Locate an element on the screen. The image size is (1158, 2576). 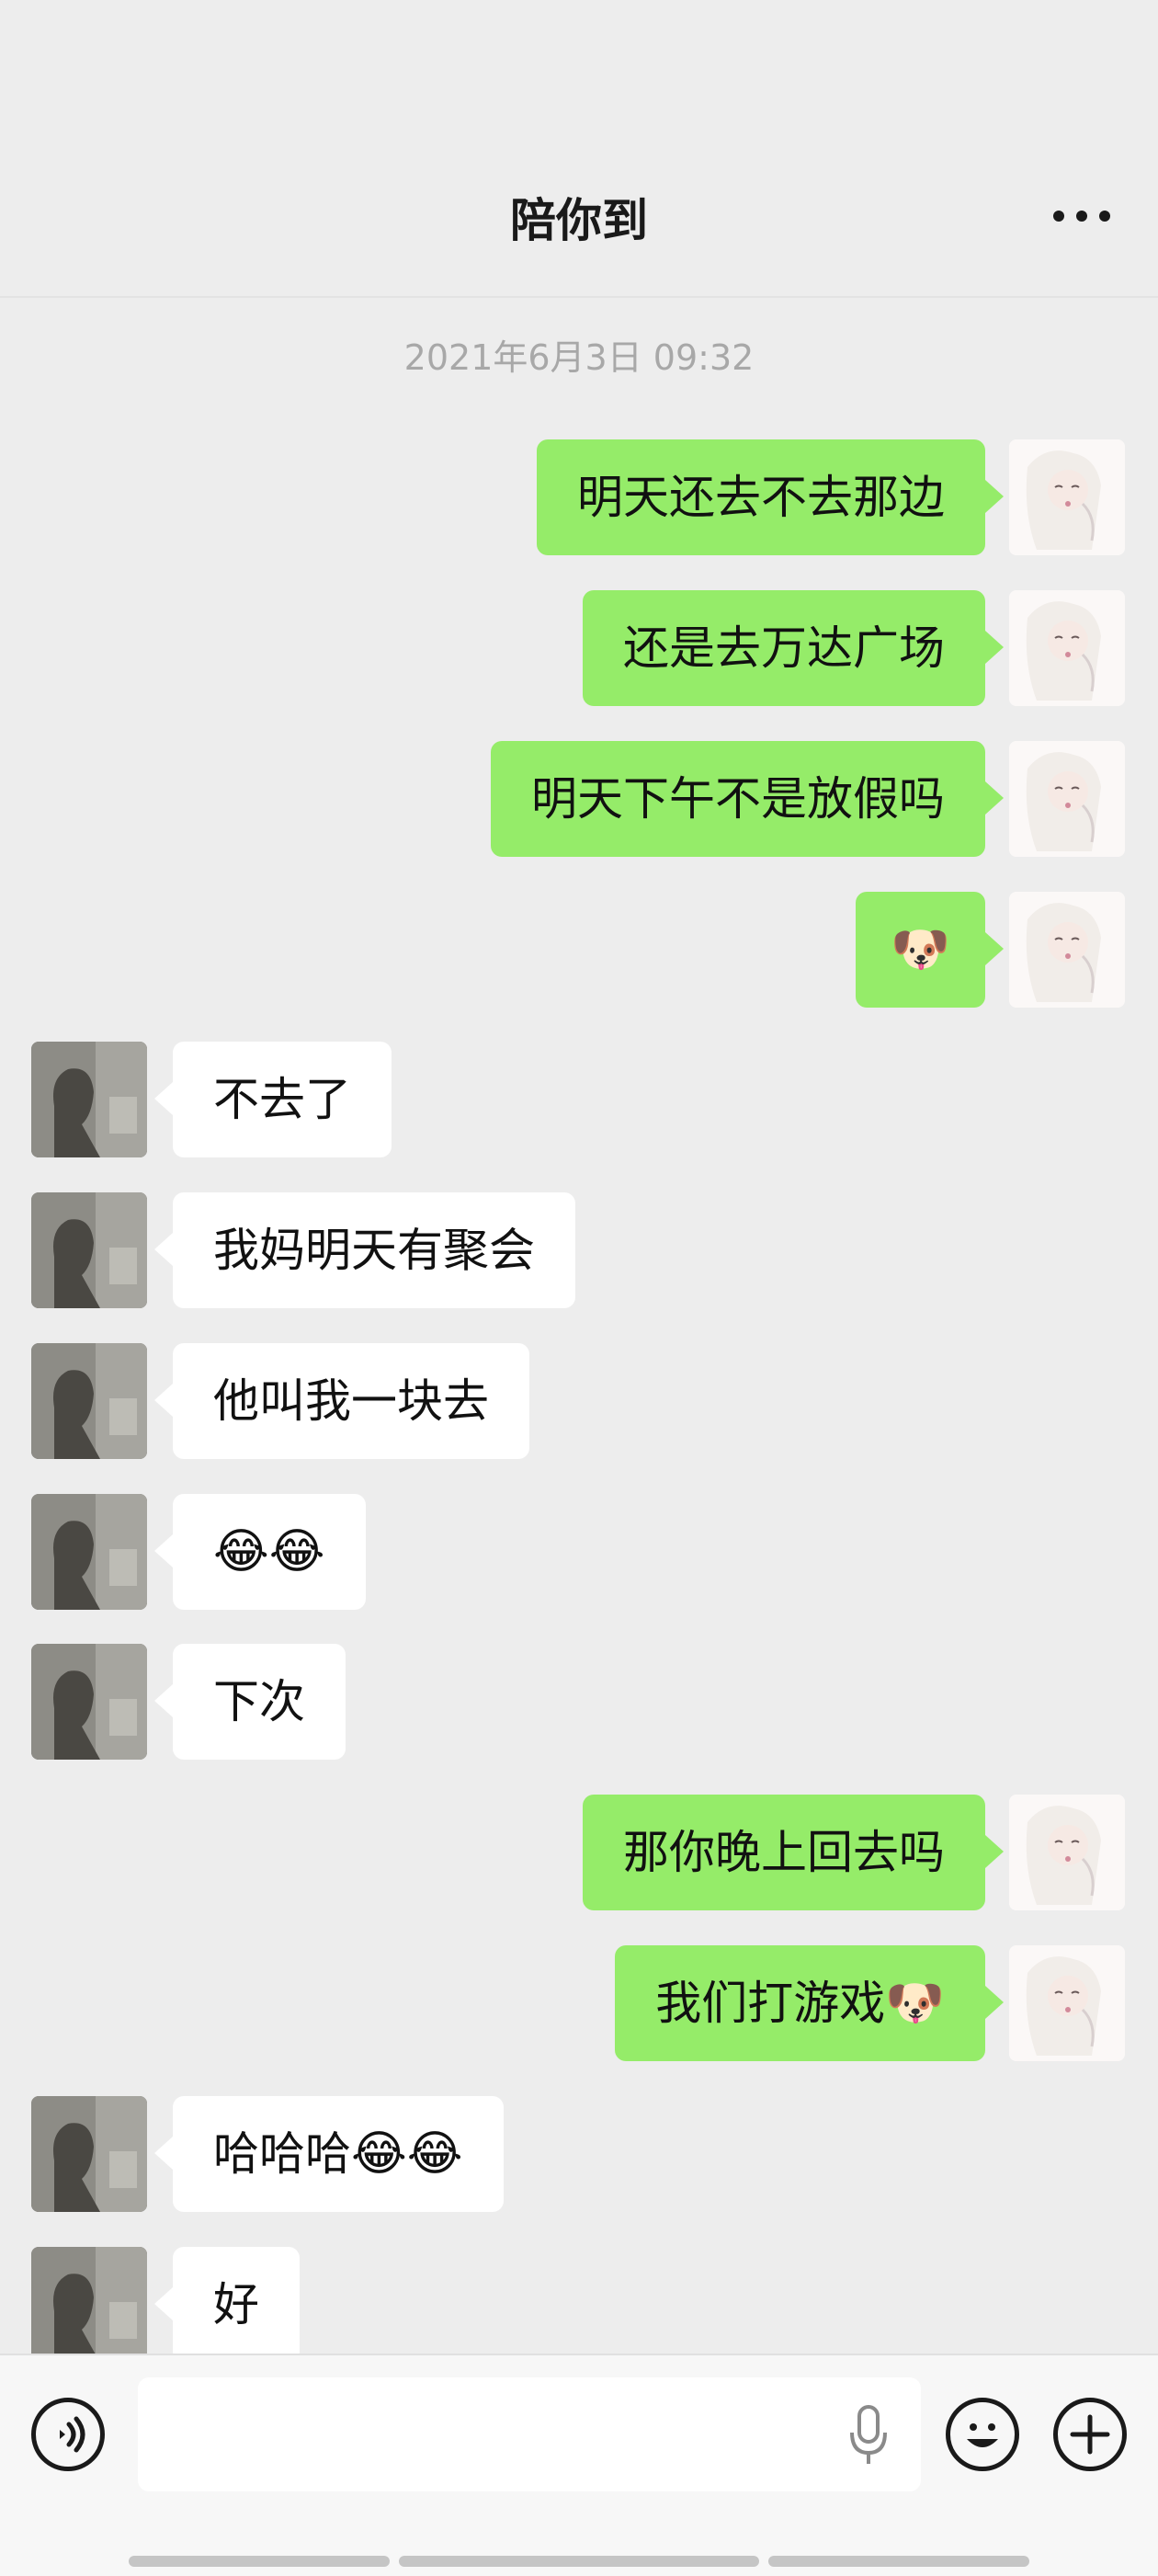
message-bubble-self: 明天还去不去那边 is located at coordinates (770, 497).